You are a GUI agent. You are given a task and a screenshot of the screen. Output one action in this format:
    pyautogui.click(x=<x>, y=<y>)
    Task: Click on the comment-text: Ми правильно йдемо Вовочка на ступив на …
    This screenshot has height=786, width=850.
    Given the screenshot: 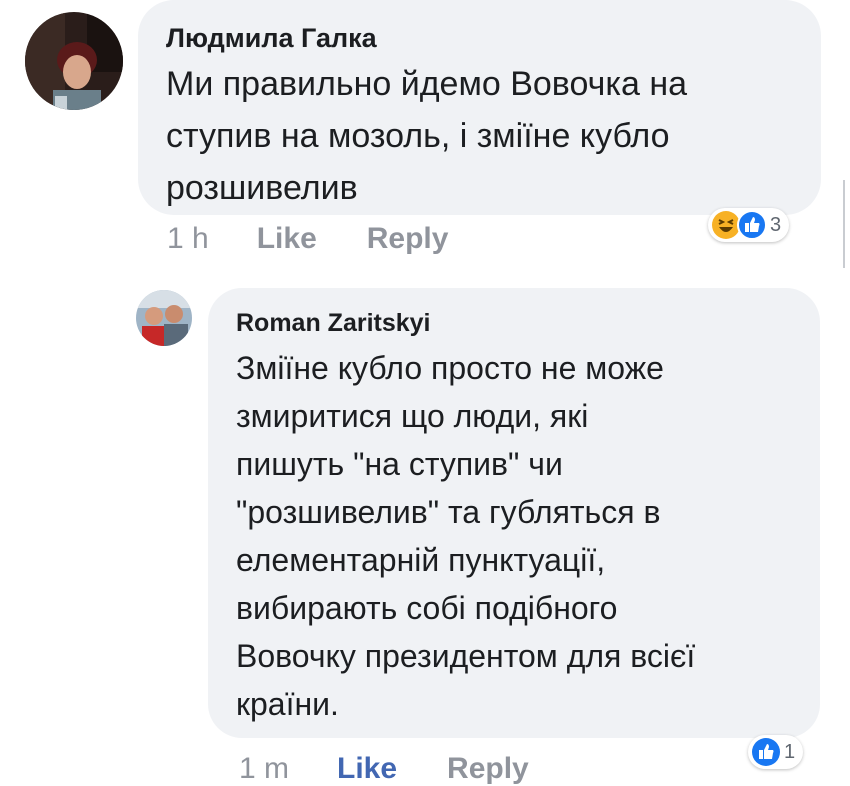 What is the action you would take?
    pyautogui.click(x=427, y=136)
    